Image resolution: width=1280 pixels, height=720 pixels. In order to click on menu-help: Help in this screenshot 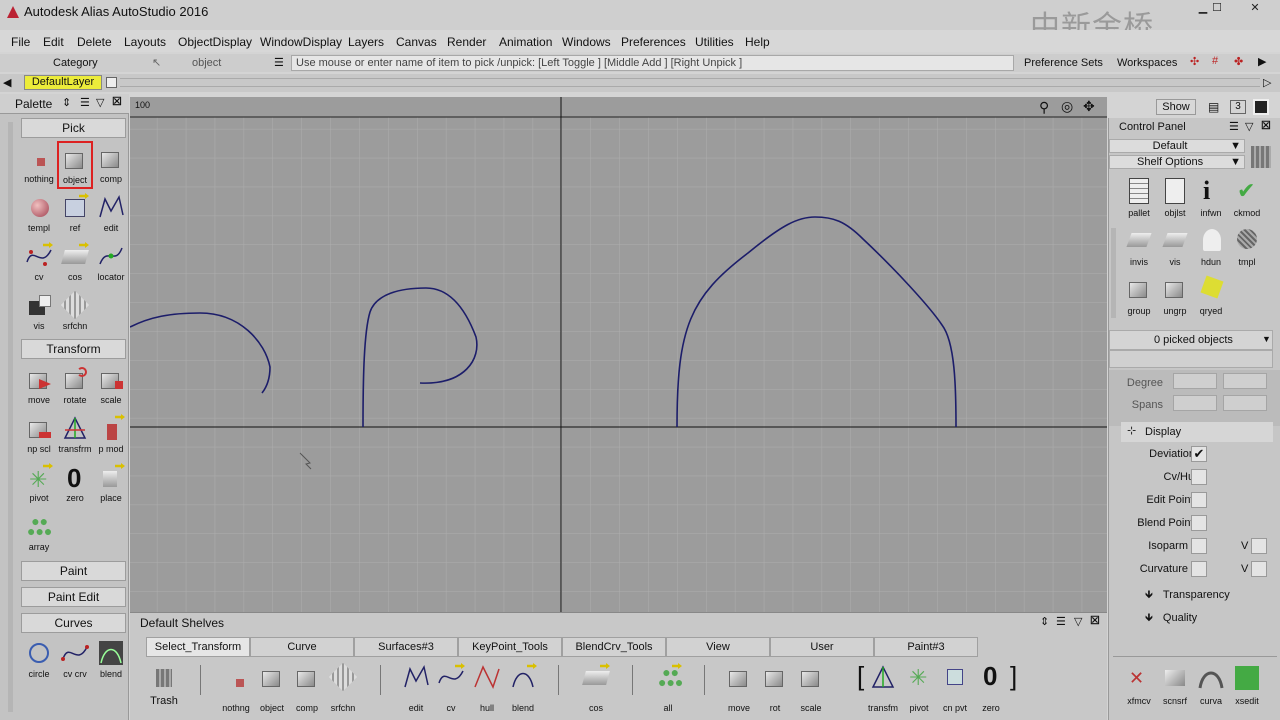, I will do `click(757, 42)`.